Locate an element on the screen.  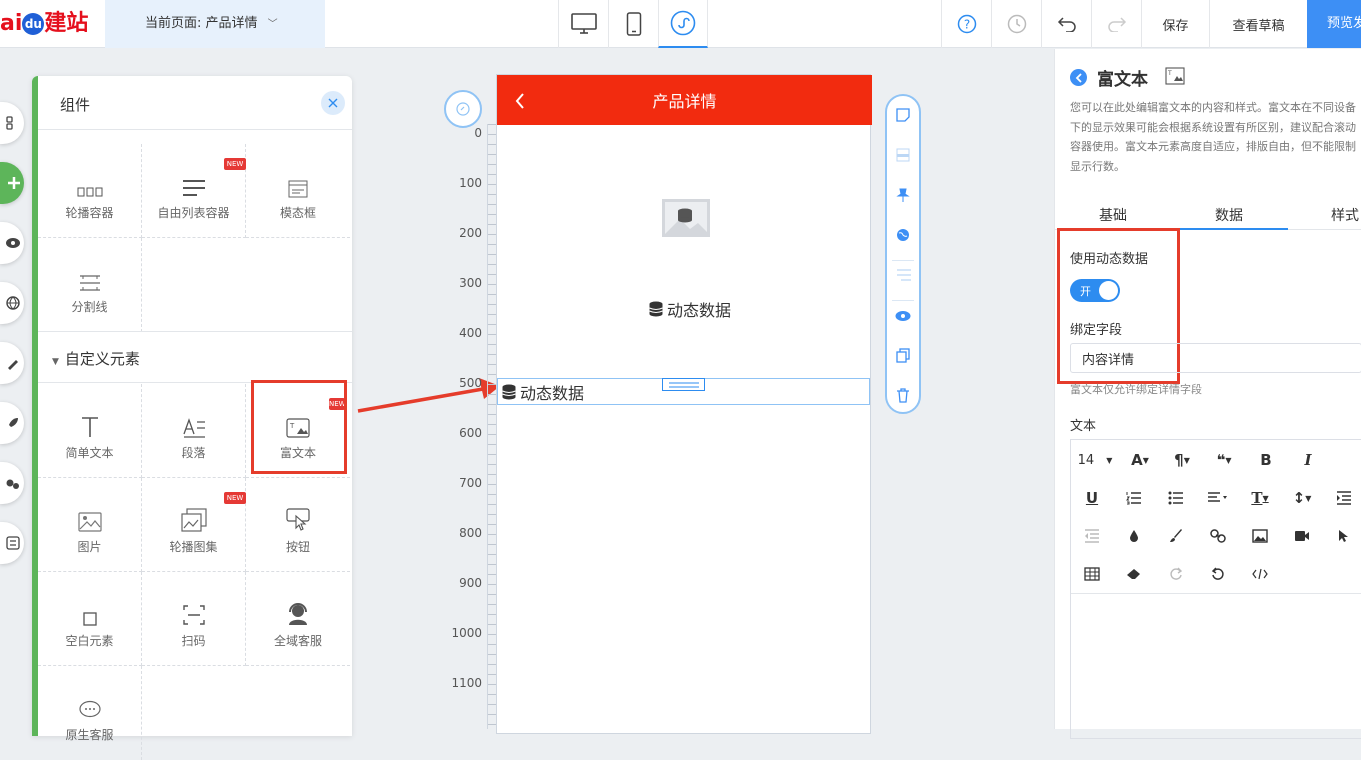
clear-format-button is located at coordinates (1134, 574).